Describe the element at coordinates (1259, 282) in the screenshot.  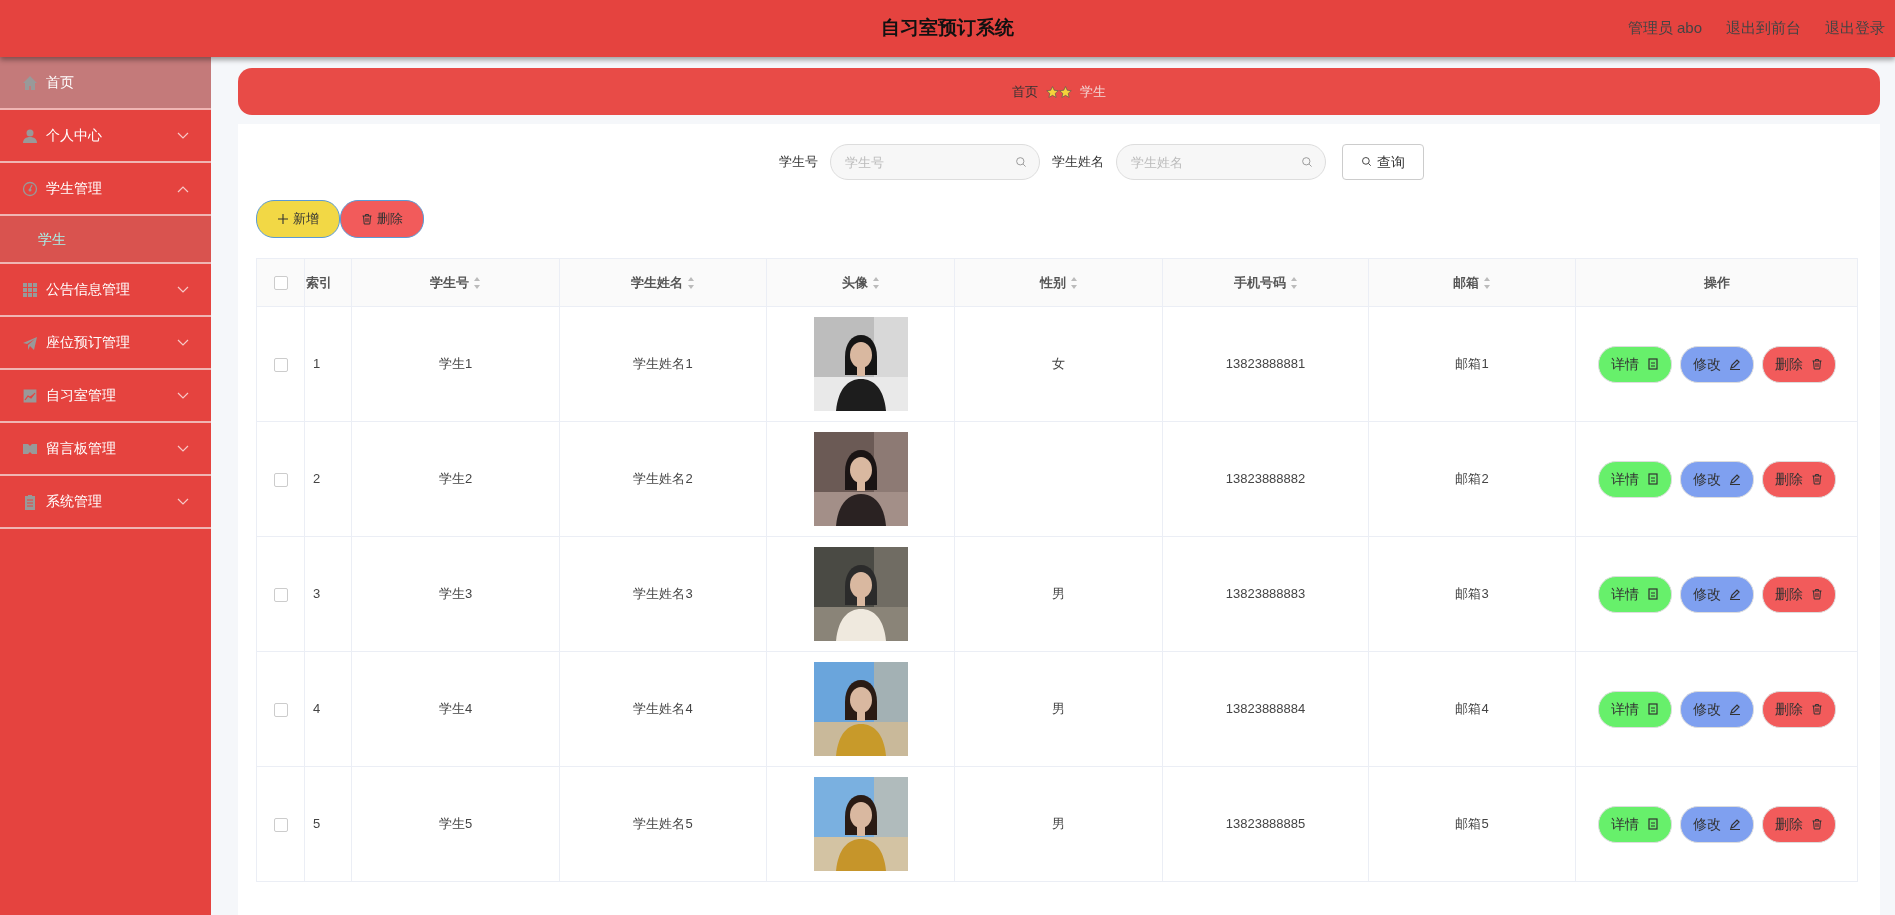
I see `column-header: 手机号码` at that location.